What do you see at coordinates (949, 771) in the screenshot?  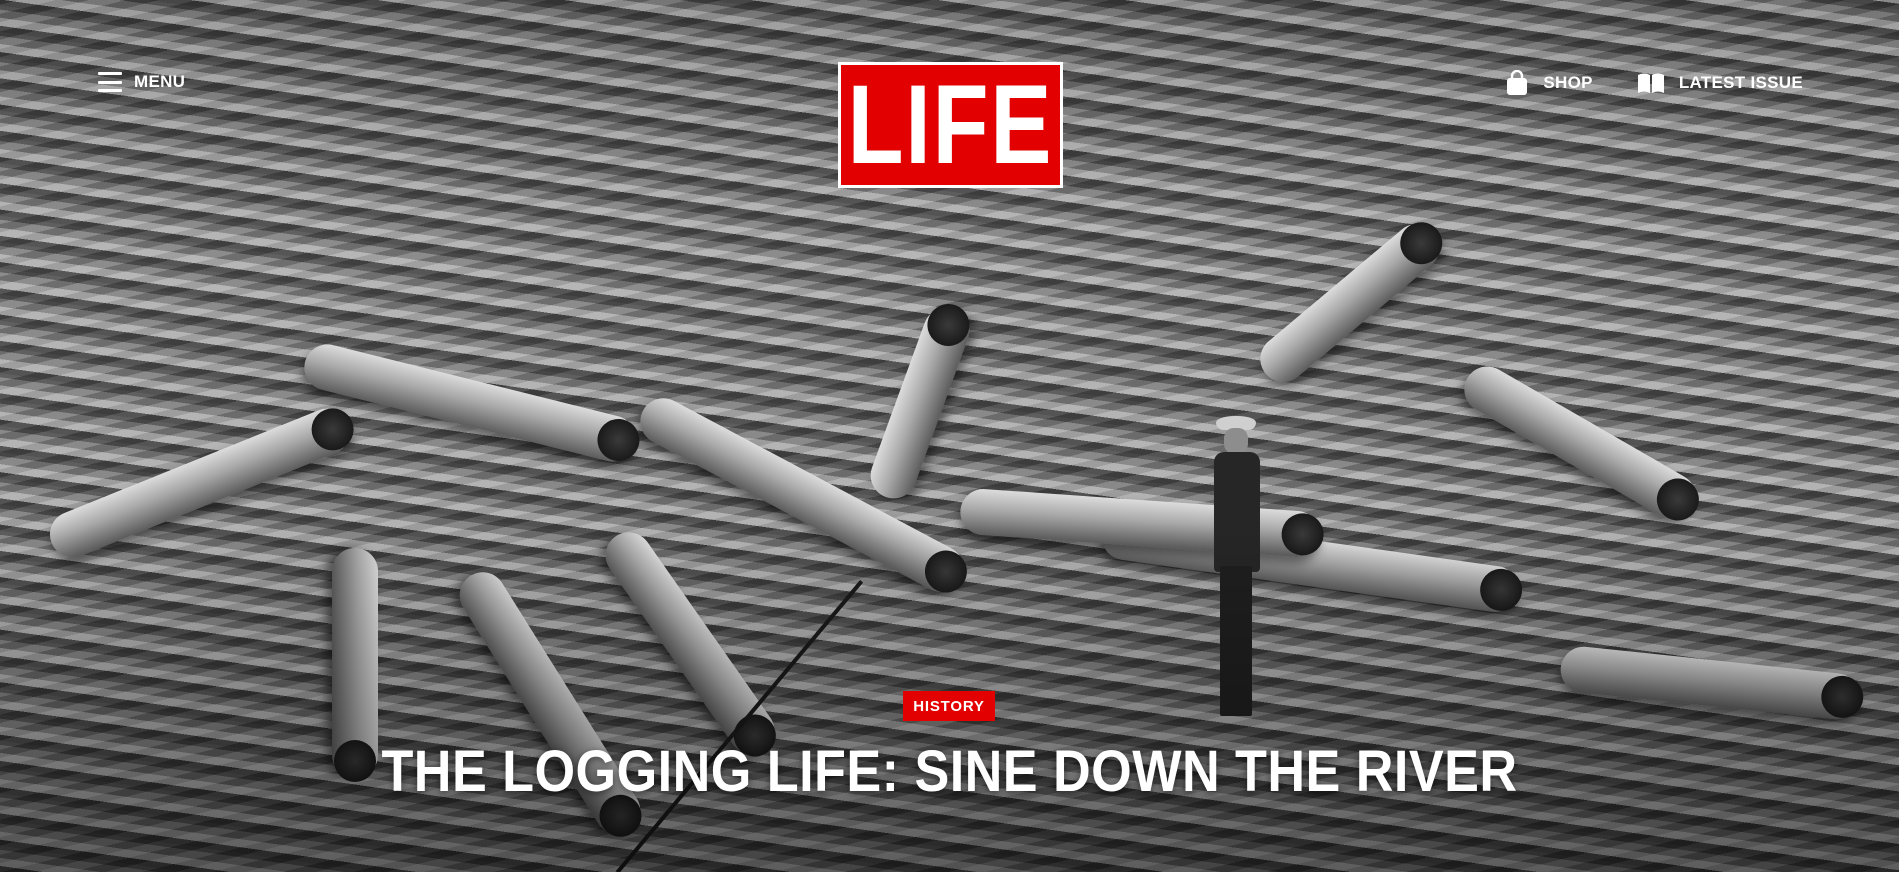 I see `article-title: THE LOGGING LIFE: SINE DOWN THE RIVER` at bounding box center [949, 771].